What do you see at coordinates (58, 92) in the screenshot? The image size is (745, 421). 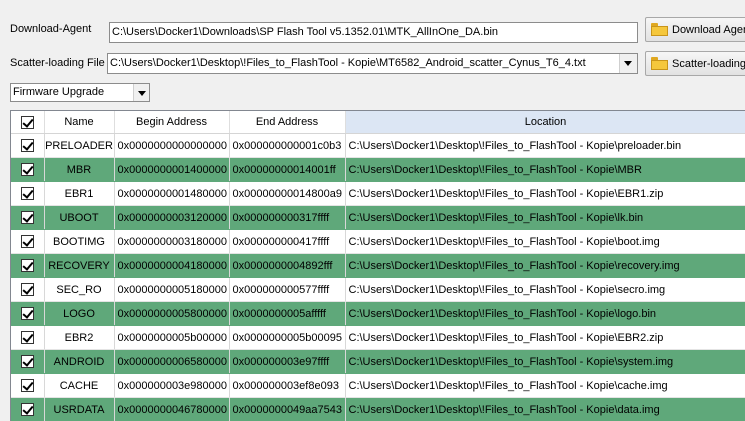 I see `mode-select-value: Firmware Upgrade` at bounding box center [58, 92].